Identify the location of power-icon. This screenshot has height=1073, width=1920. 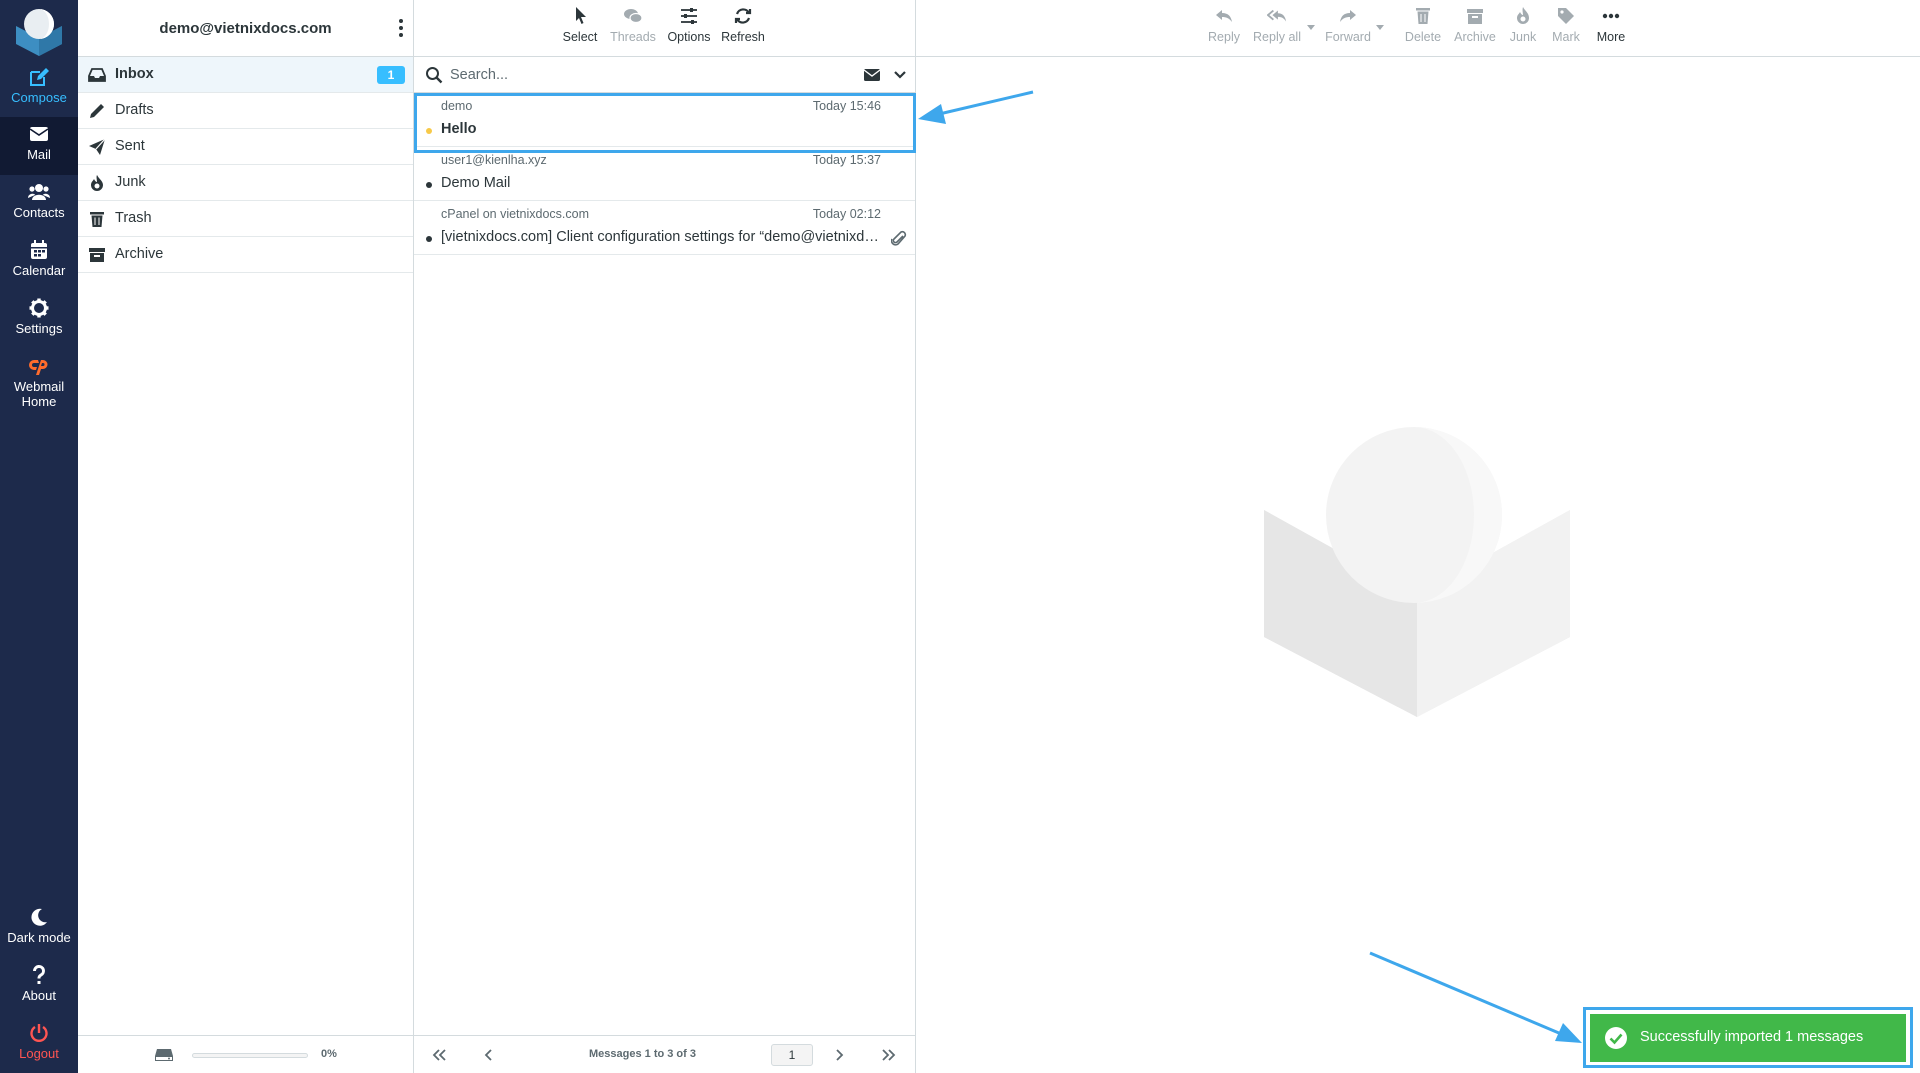
(39, 1033).